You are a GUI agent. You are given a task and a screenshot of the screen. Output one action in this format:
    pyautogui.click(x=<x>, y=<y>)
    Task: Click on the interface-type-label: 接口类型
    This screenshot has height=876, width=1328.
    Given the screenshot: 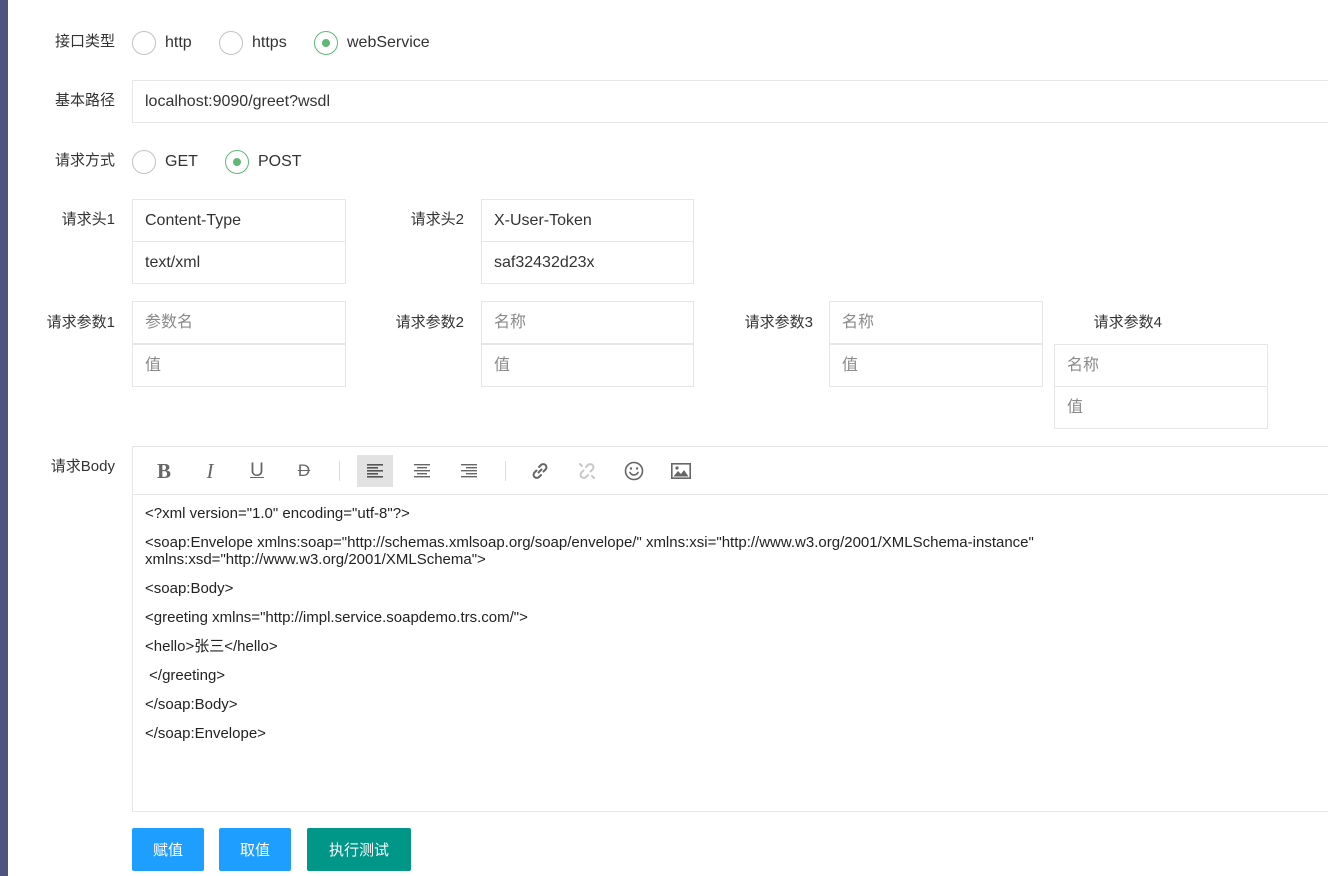 What is the action you would take?
    pyautogui.click(x=84, y=41)
    